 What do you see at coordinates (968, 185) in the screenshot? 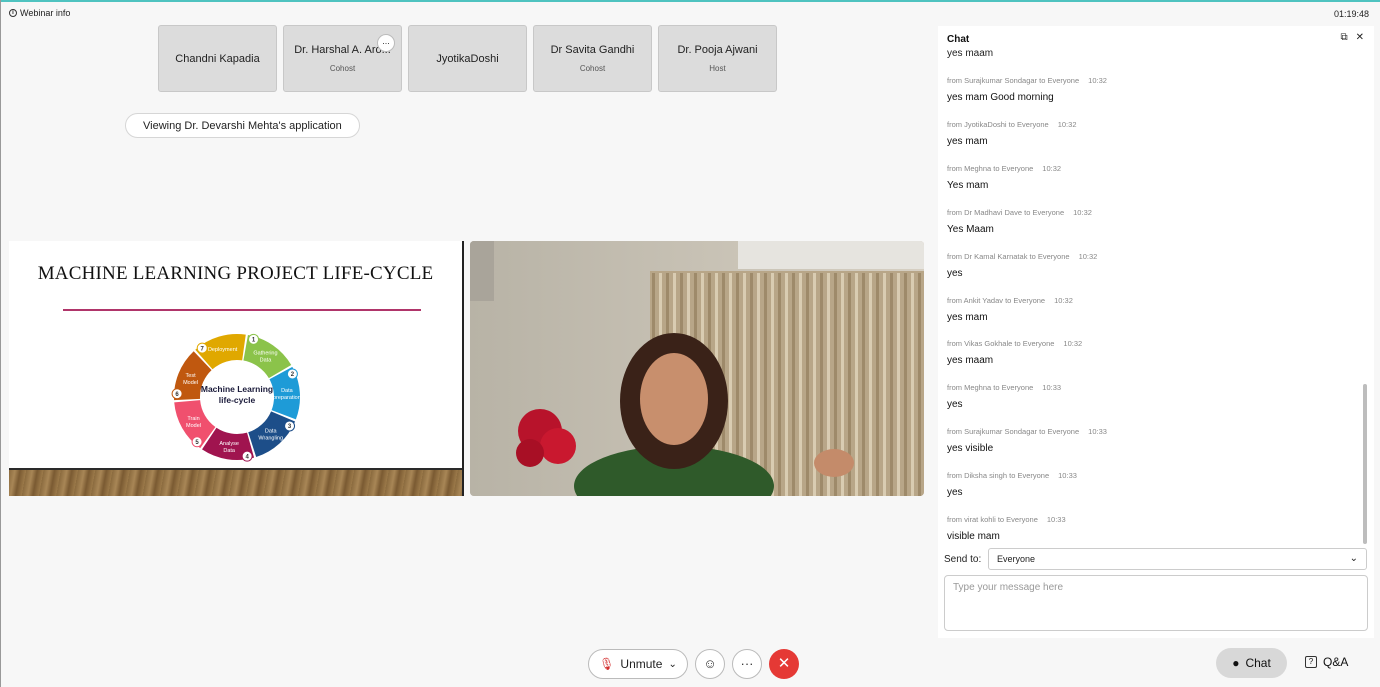
I see `chat-message-text: Yes mam` at bounding box center [968, 185].